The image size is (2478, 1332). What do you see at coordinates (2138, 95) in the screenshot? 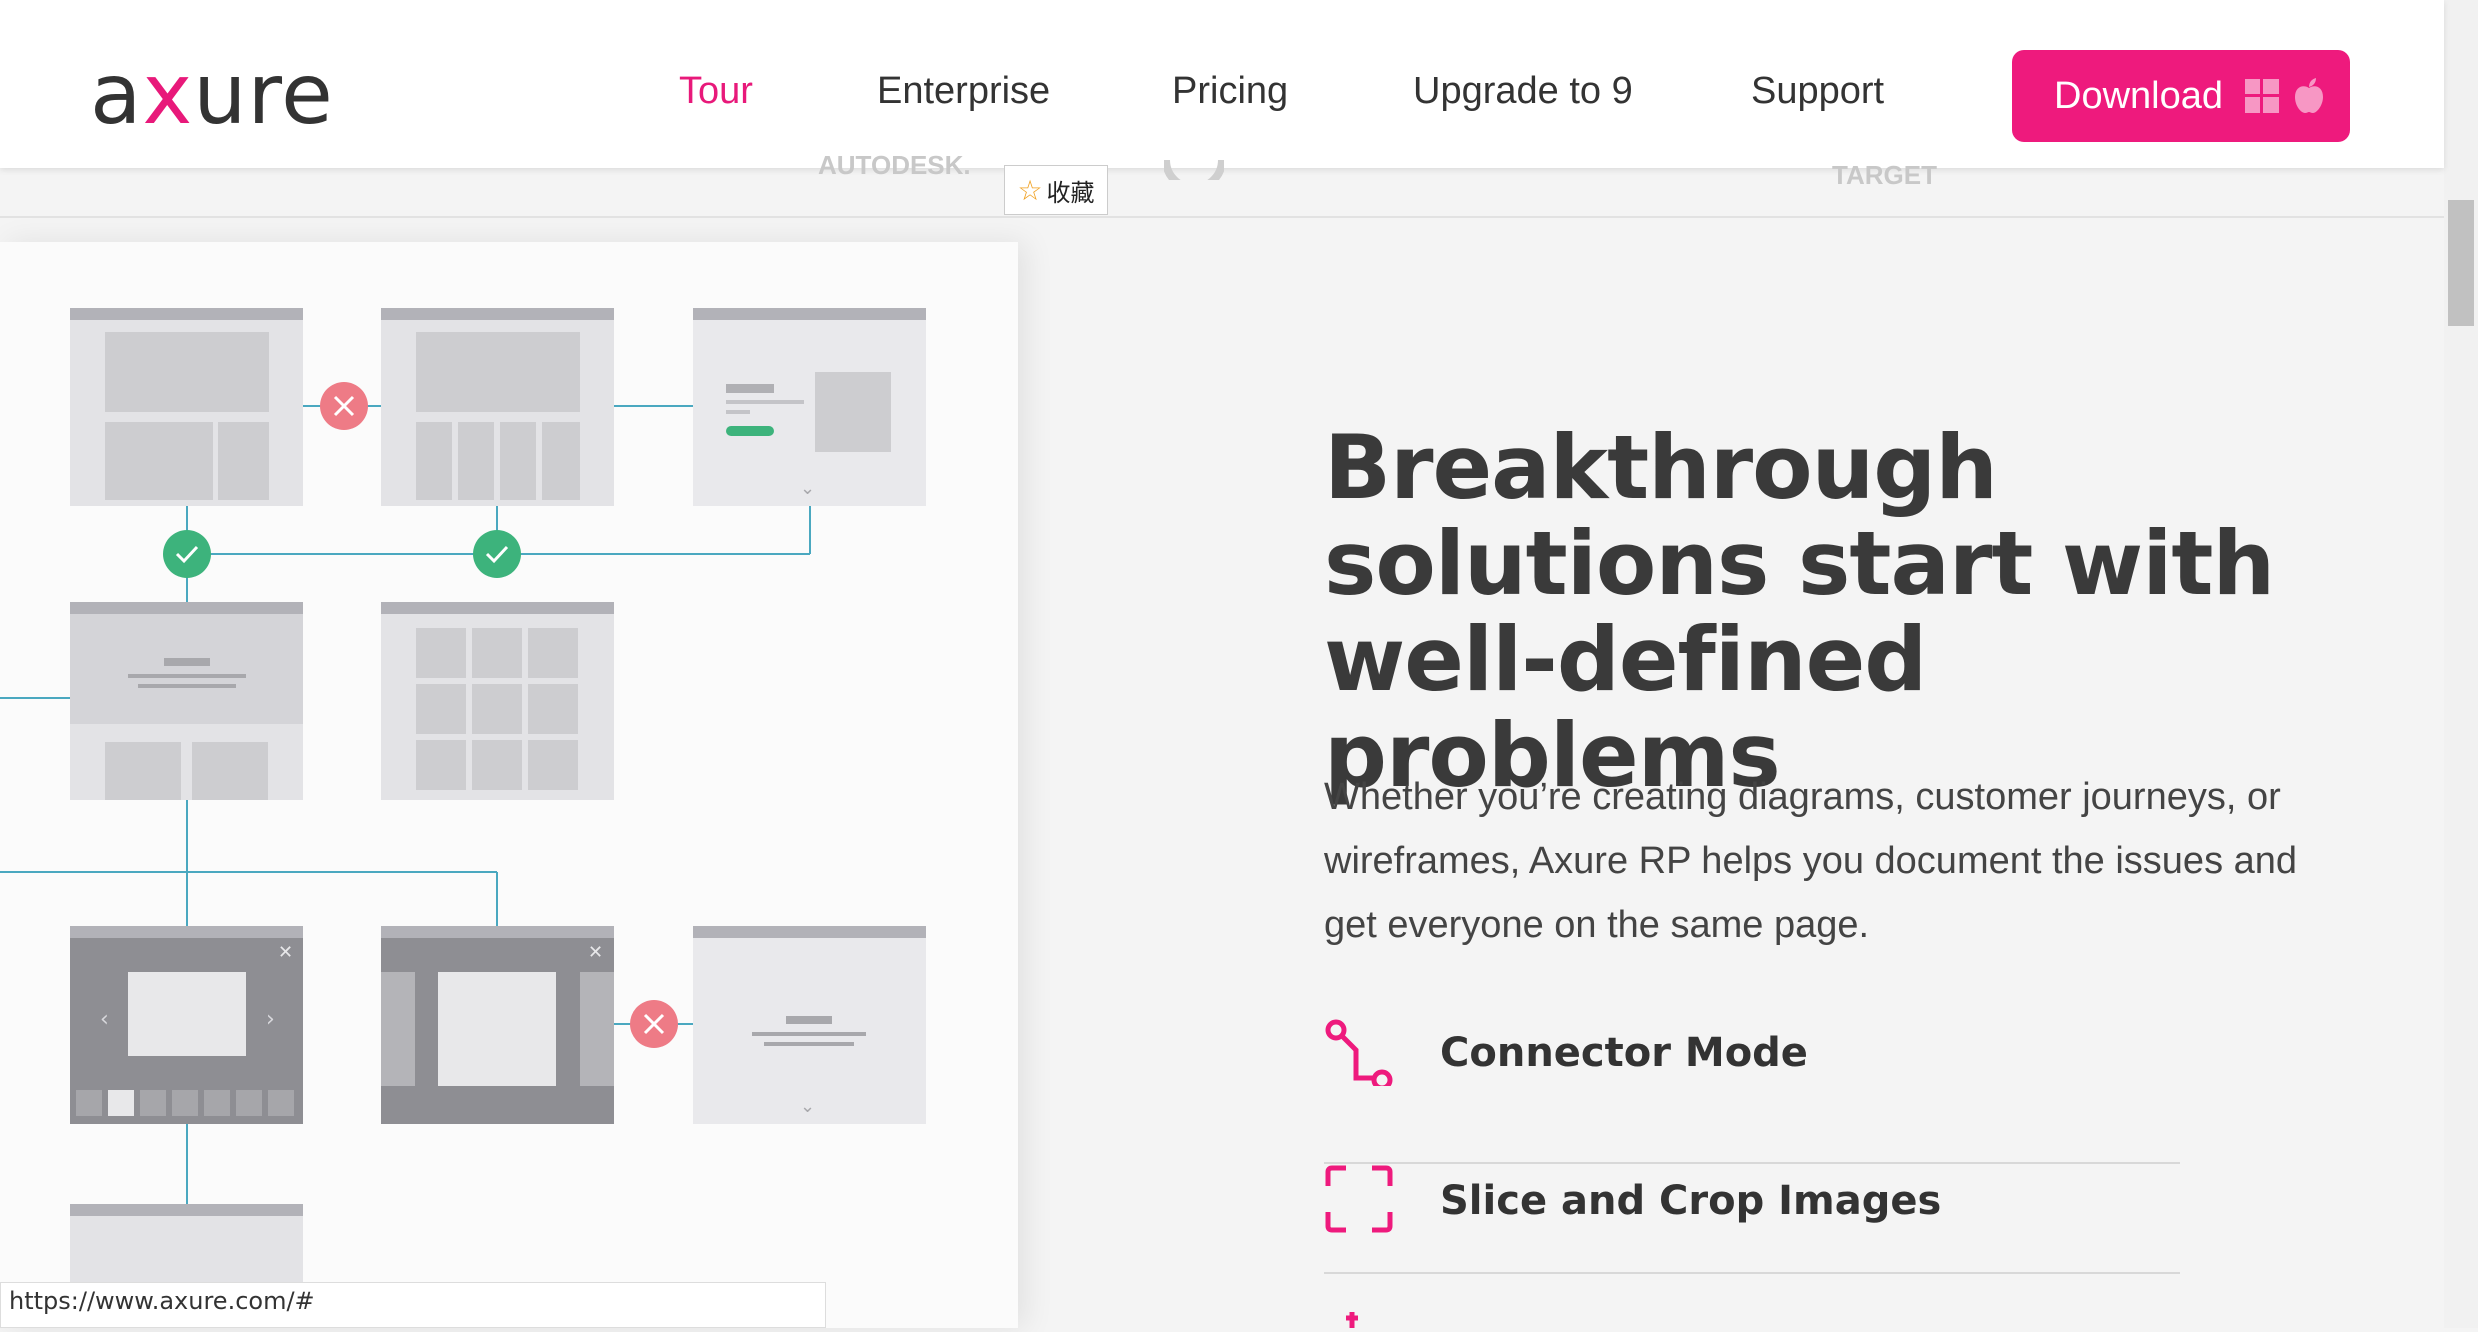
I see `download-label: Download` at bounding box center [2138, 95].